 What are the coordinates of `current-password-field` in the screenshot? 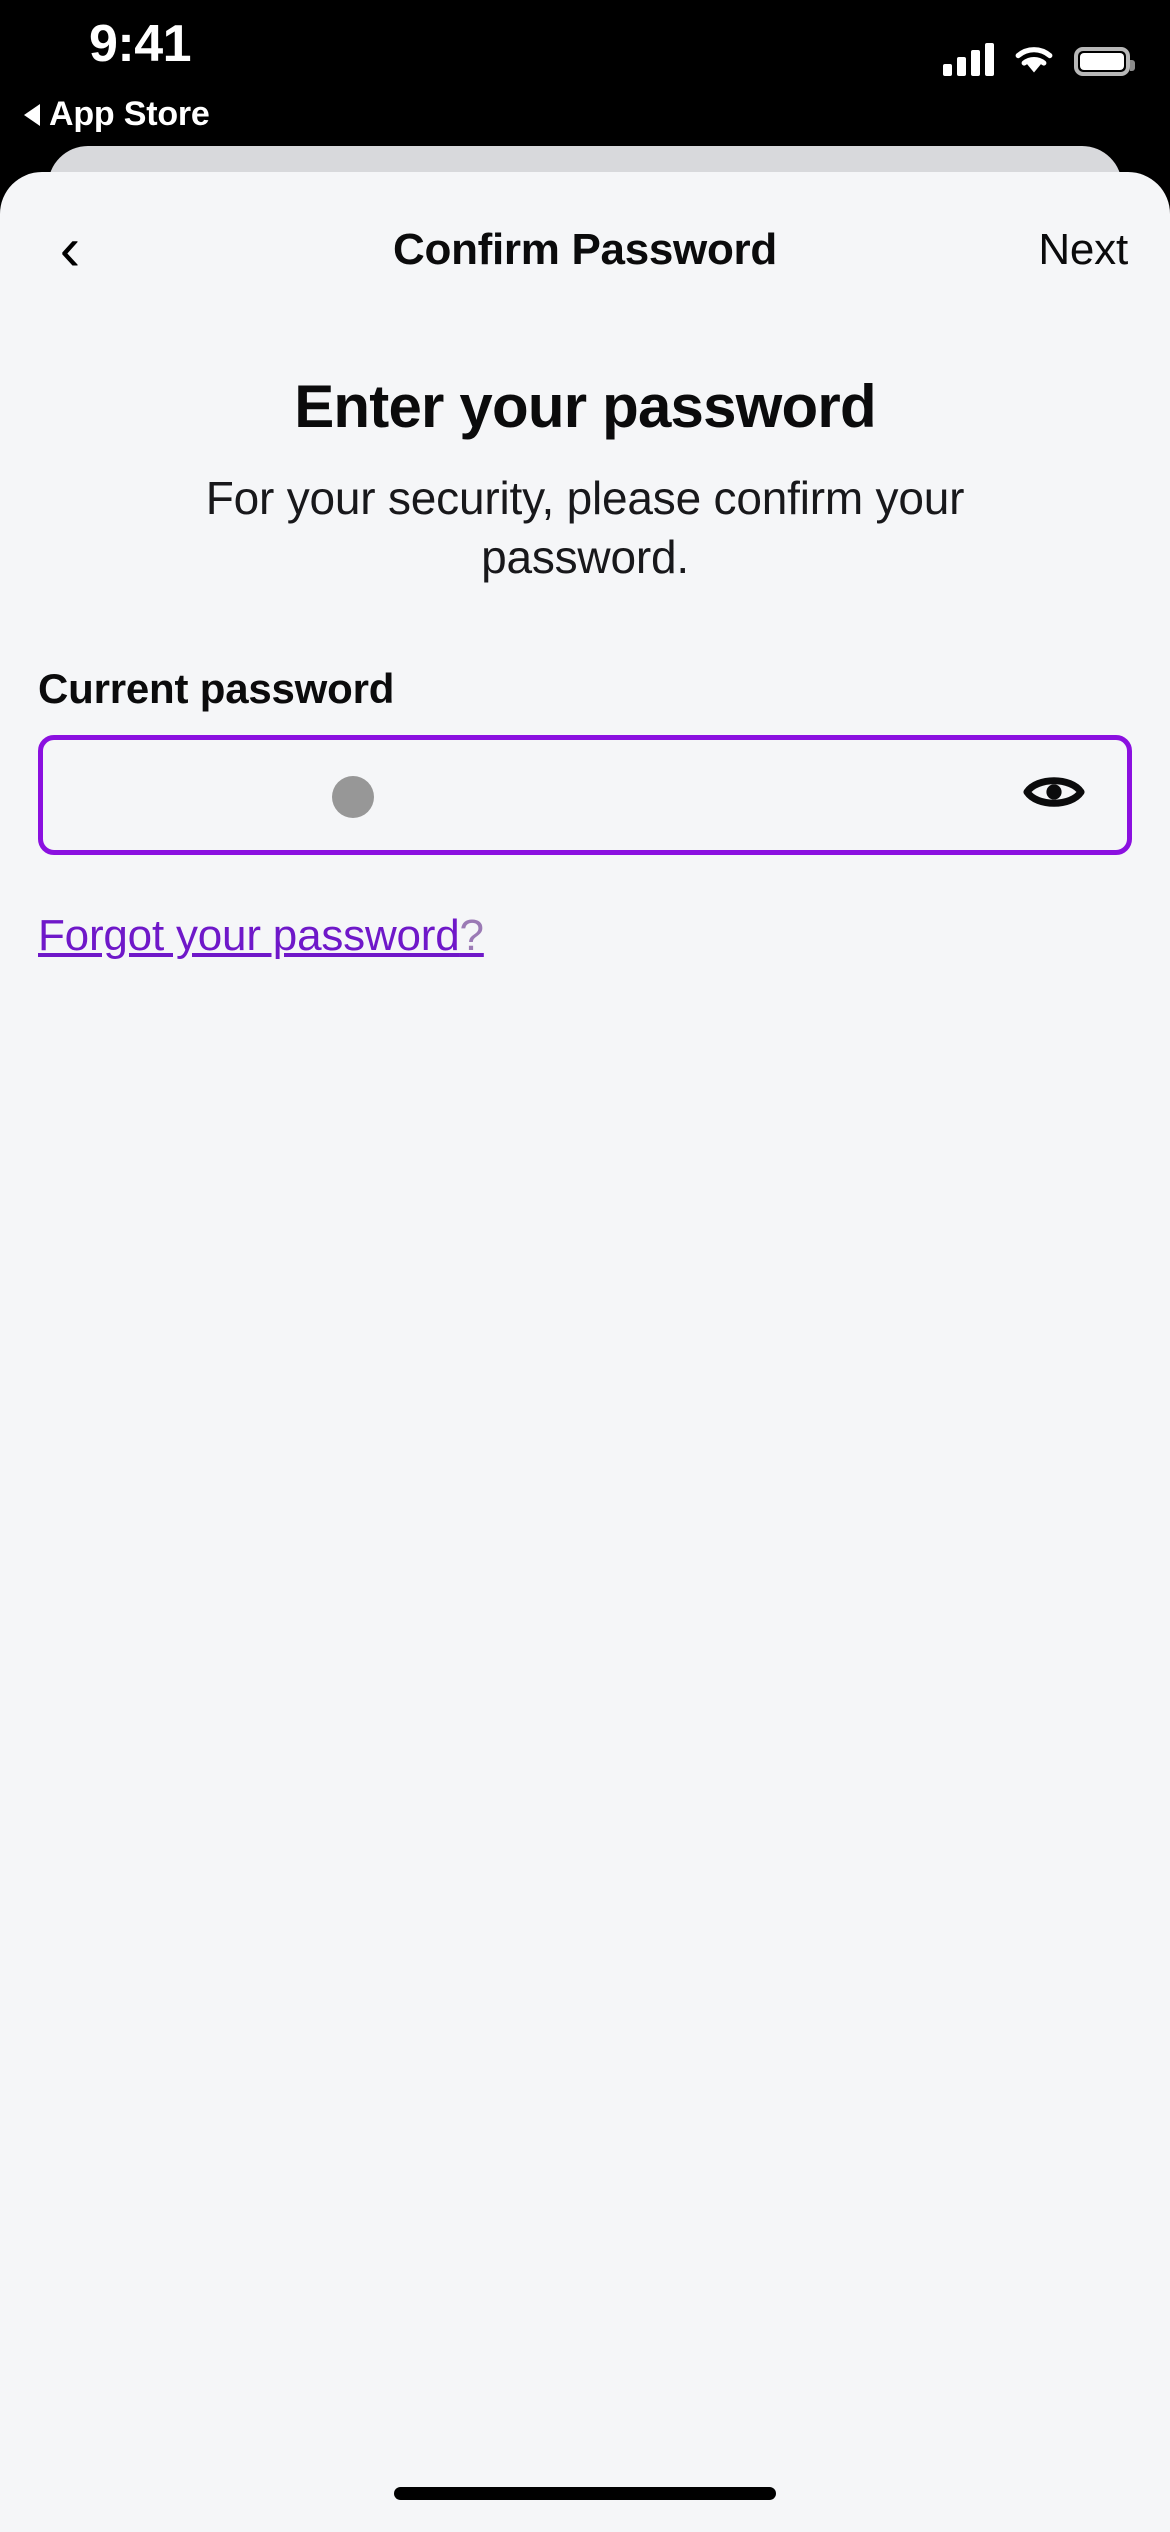 It's located at (585, 794).